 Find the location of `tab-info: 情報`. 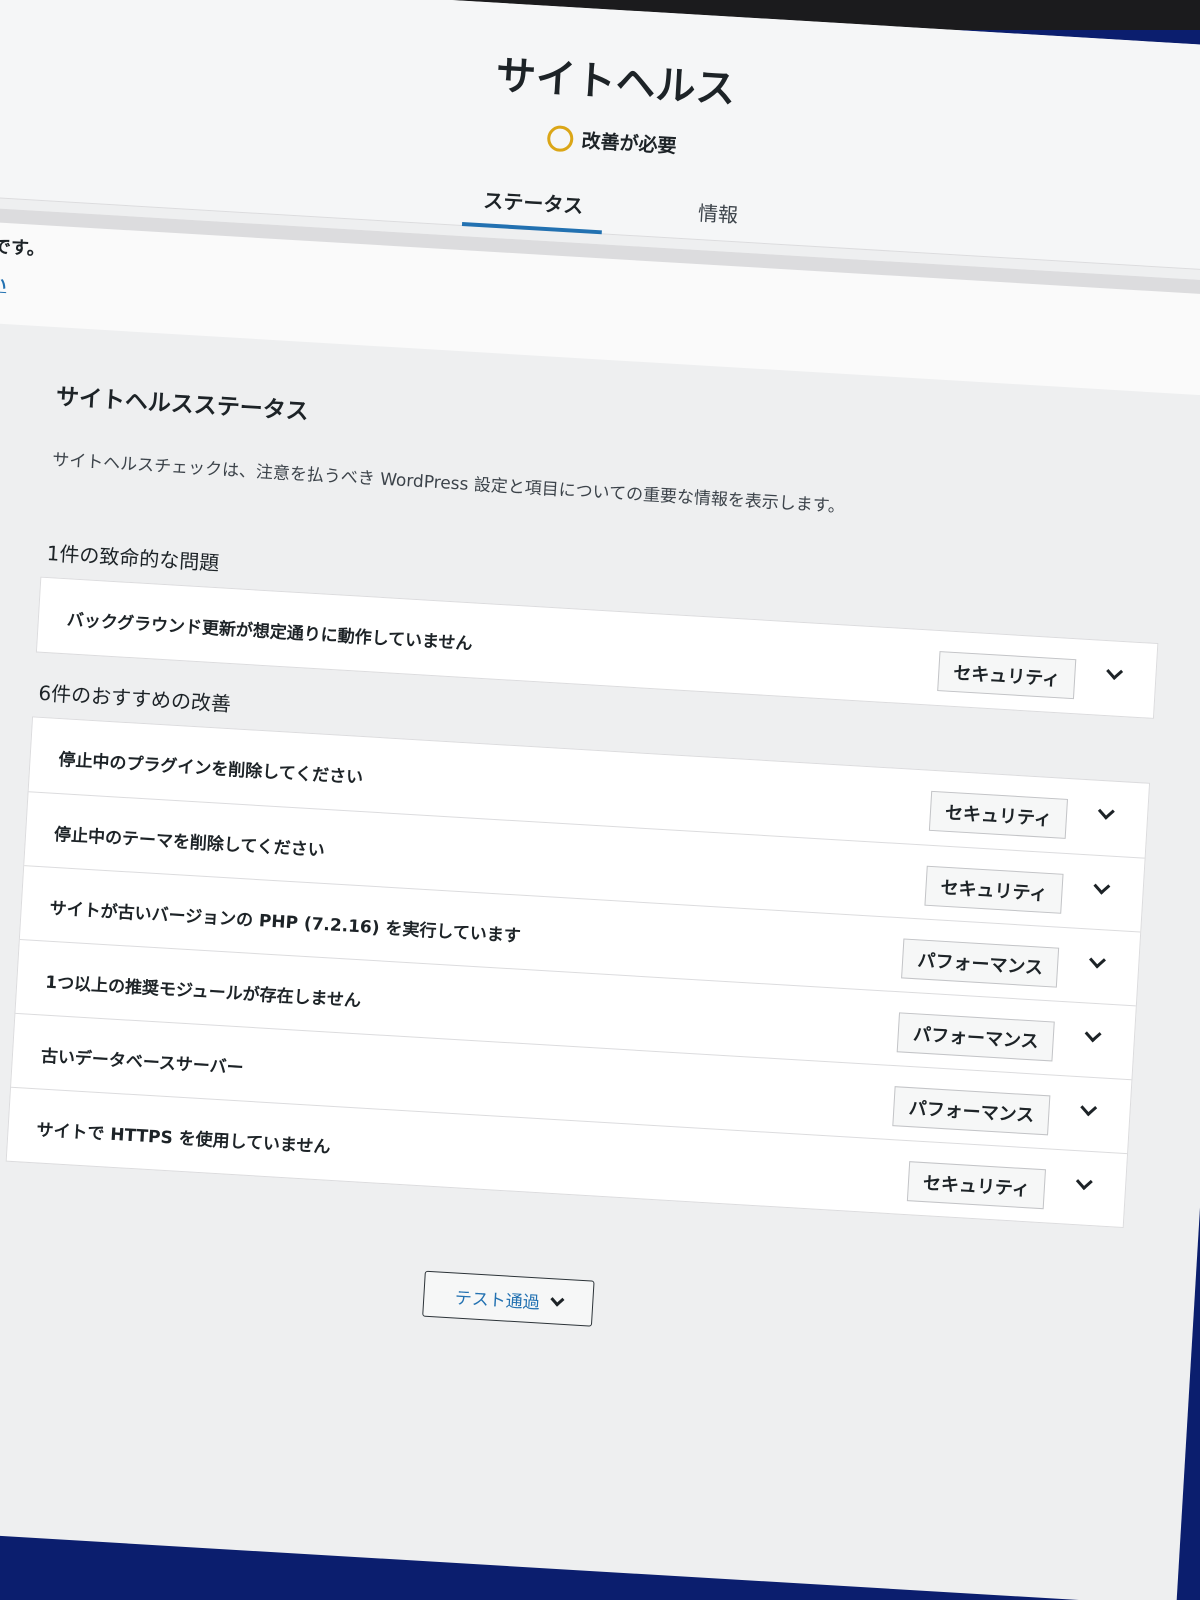

tab-info: 情報 is located at coordinates (718, 213).